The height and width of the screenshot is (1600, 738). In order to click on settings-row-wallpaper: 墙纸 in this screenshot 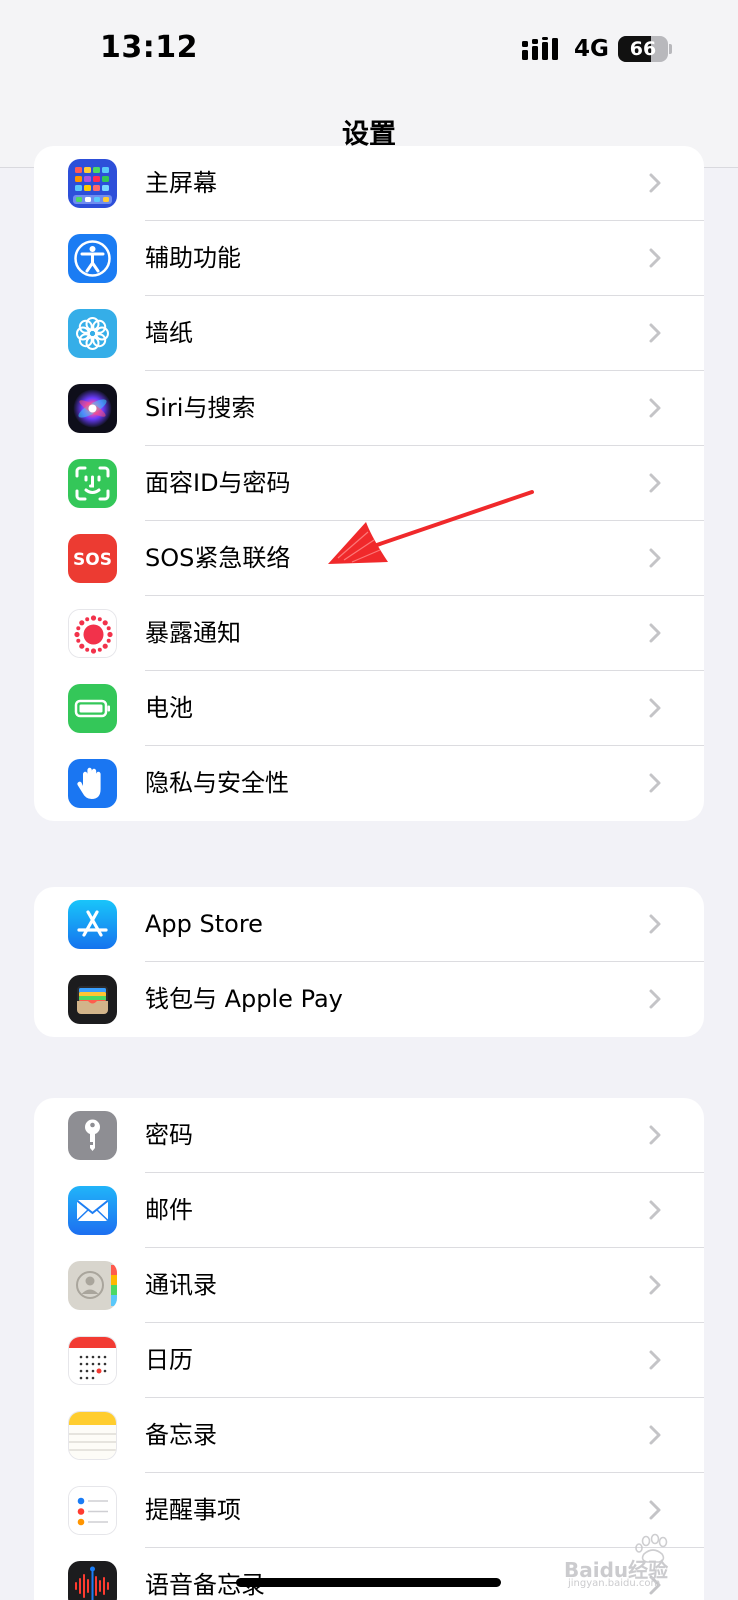, I will do `click(369, 333)`.